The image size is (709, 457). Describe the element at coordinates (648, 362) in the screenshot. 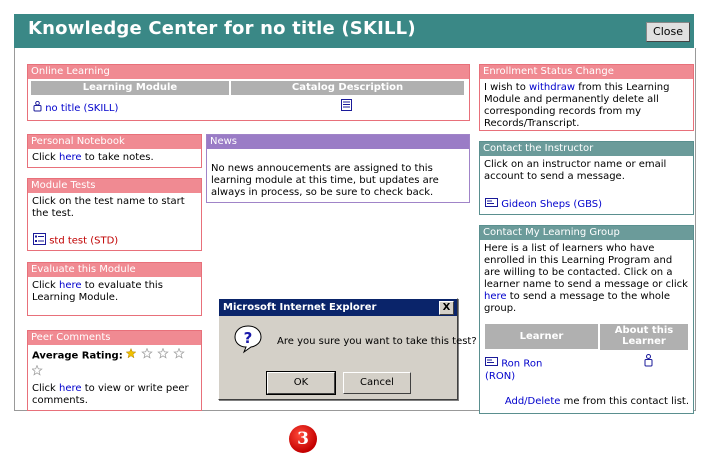

I see `learner-profile-icon` at that location.